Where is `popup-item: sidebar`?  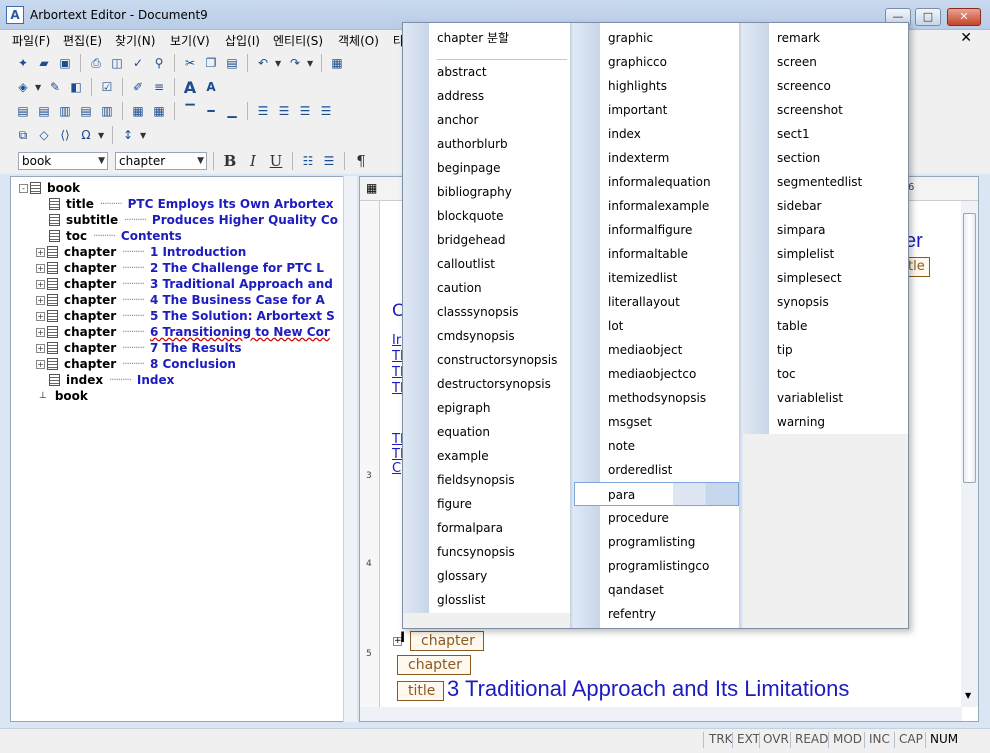 popup-item: sidebar is located at coordinates (799, 206).